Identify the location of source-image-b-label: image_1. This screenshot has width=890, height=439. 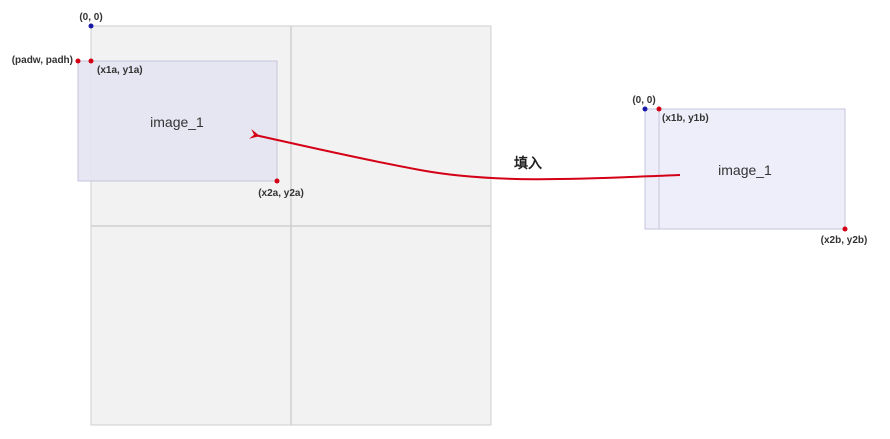
(745, 170).